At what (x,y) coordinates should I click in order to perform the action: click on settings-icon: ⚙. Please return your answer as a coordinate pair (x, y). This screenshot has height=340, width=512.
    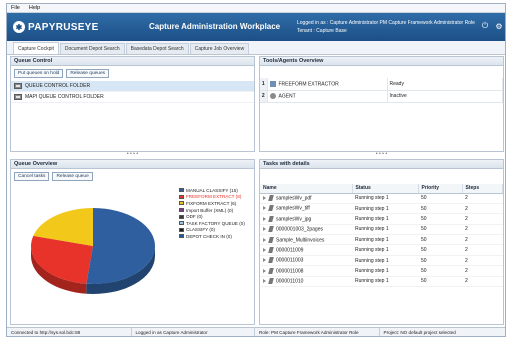
    Looking at the image, I should click on (499, 26).